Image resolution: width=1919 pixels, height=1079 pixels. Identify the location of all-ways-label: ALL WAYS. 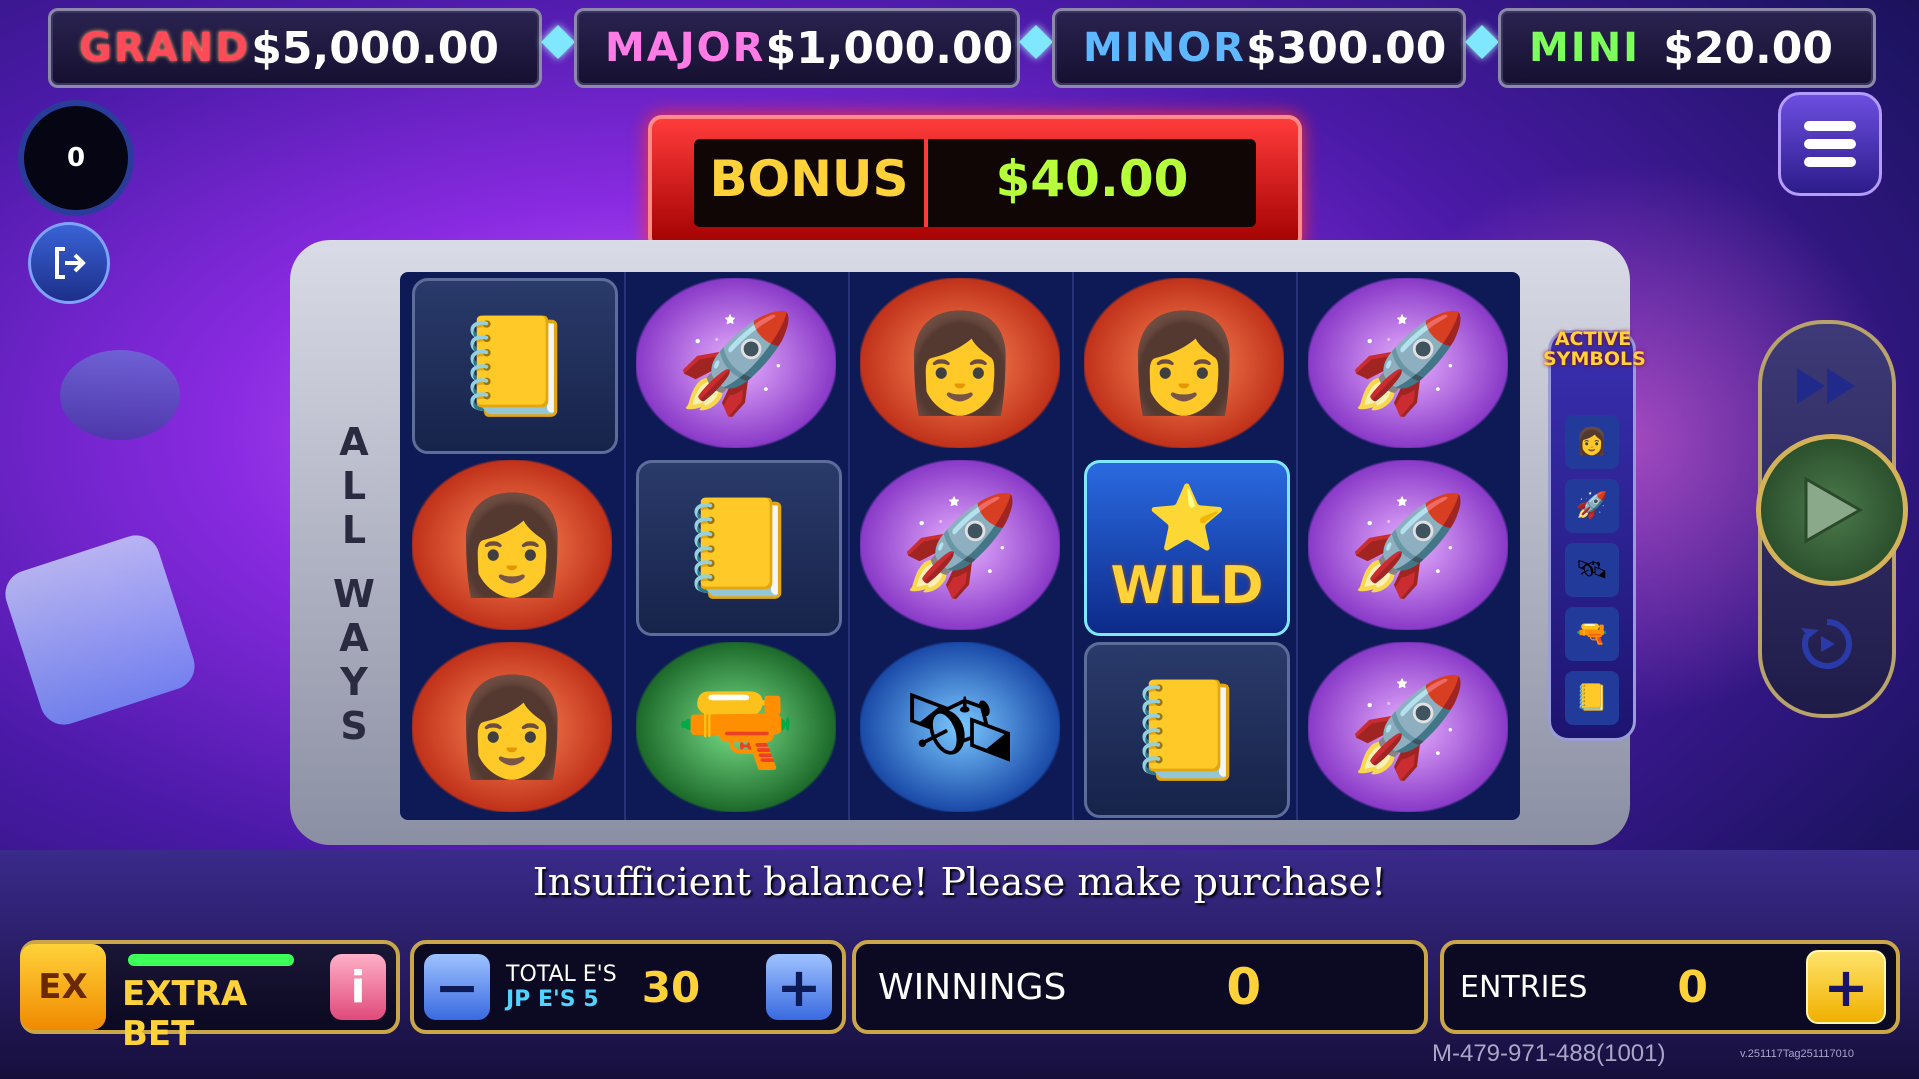
(354, 584).